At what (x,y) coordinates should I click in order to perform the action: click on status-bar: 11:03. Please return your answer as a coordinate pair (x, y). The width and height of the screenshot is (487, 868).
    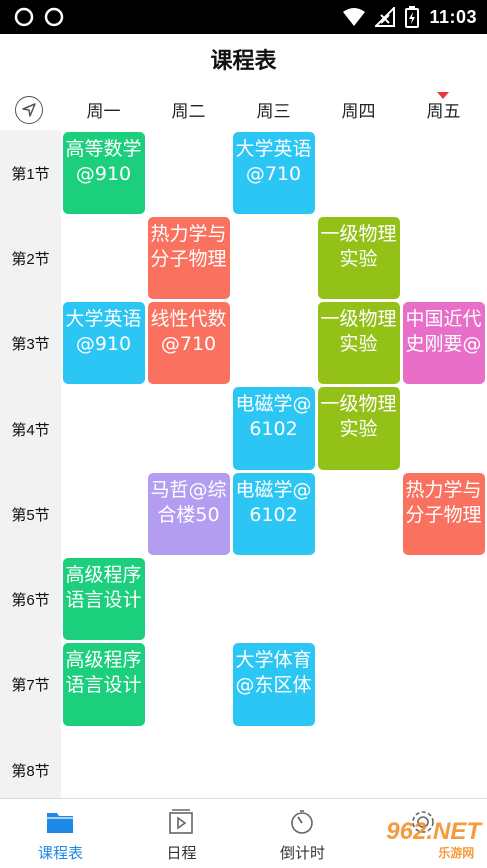
    Looking at the image, I should click on (243, 17).